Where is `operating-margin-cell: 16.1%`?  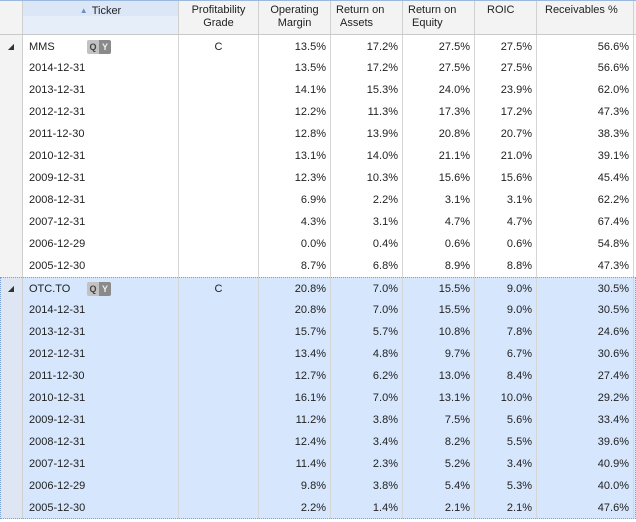 operating-margin-cell: 16.1% is located at coordinates (295, 398).